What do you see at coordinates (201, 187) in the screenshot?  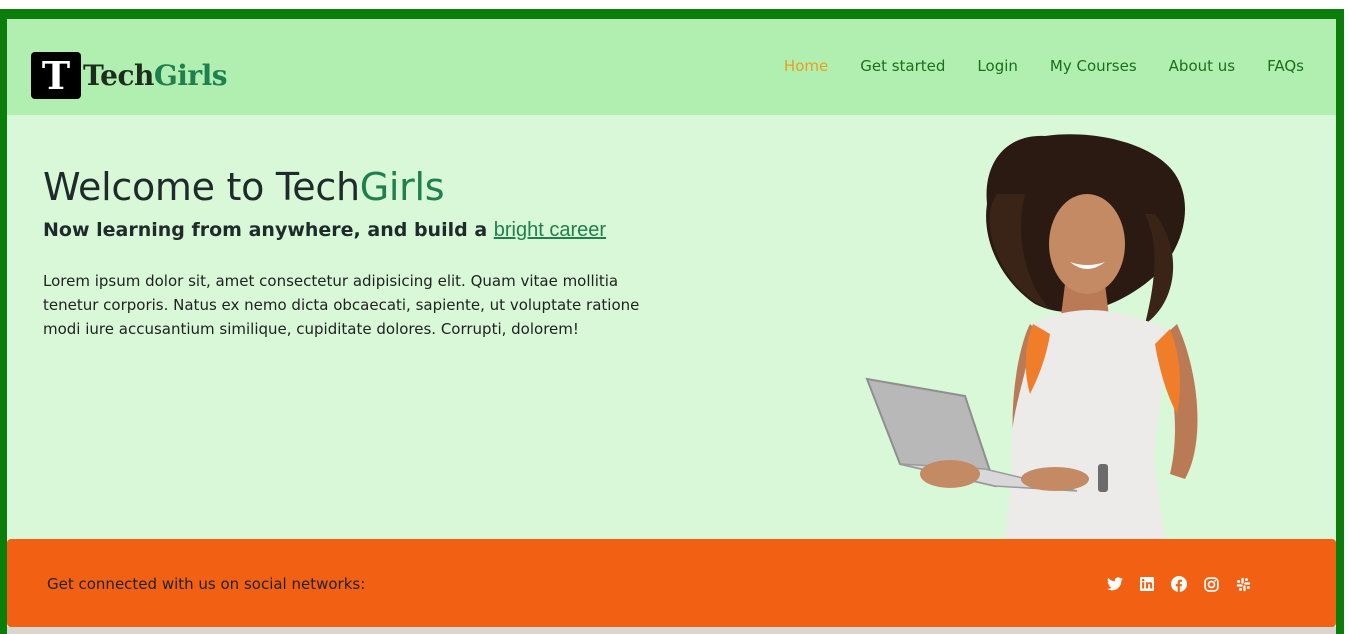 I see `hero-title-prefix: Welcome to Tech` at bounding box center [201, 187].